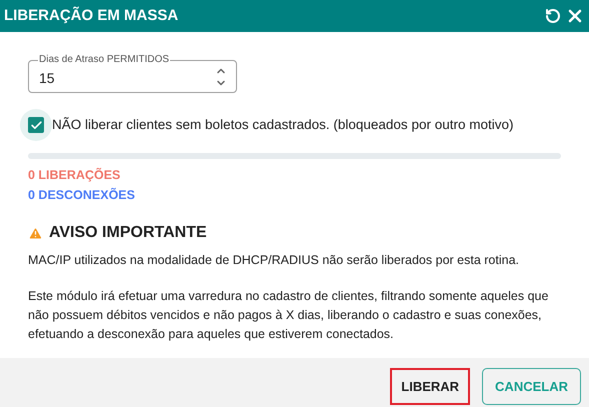 This screenshot has width=589, height=407. What do you see at coordinates (430, 386) in the screenshot?
I see `release-button: LIBERAR` at bounding box center [430, 386].